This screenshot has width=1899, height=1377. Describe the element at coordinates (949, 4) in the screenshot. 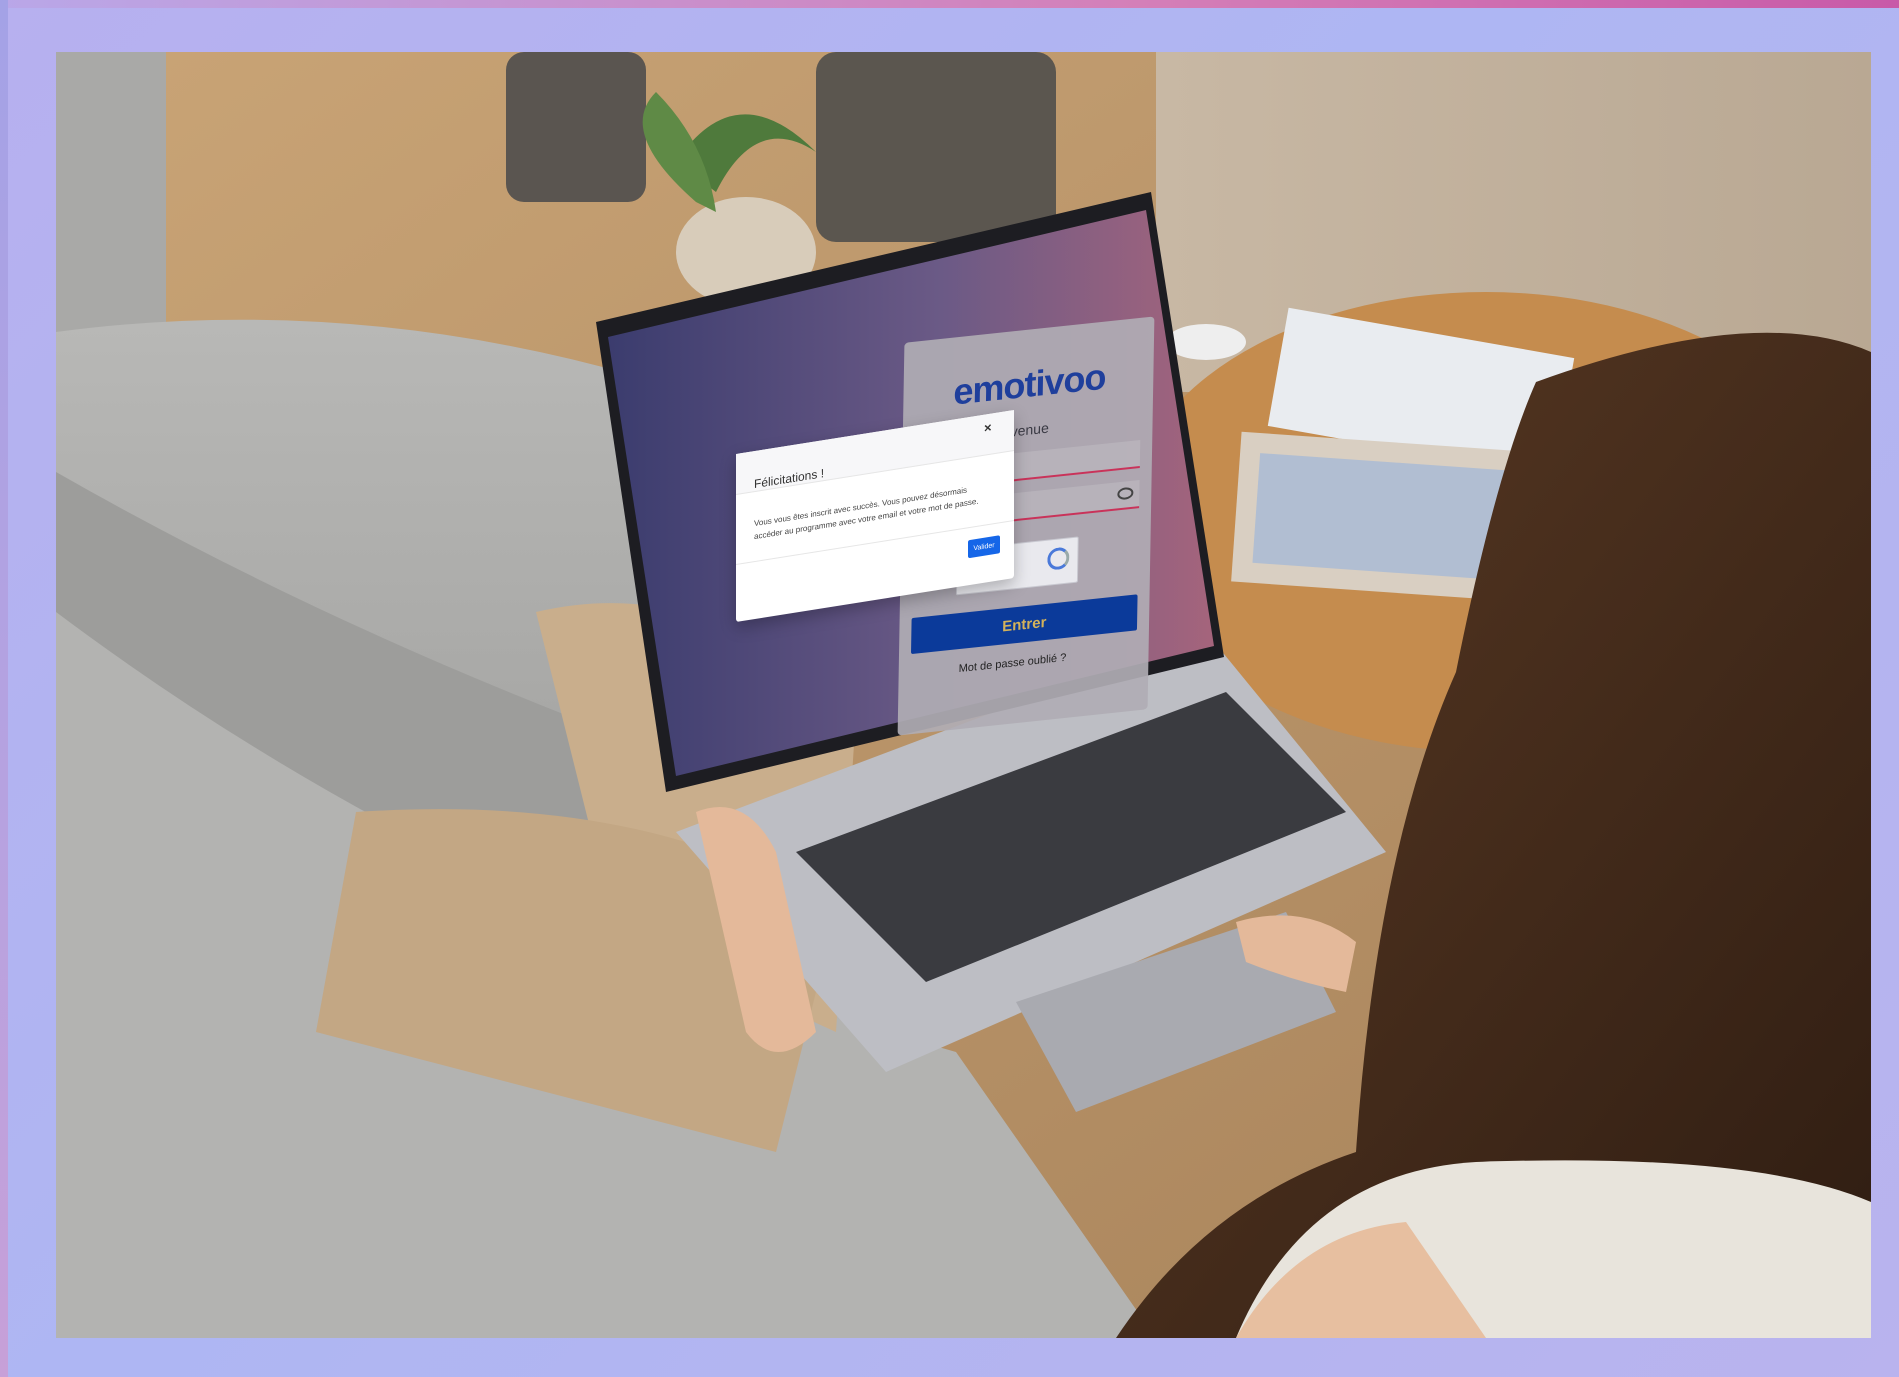

I see `top-gradient-strip` at that location.